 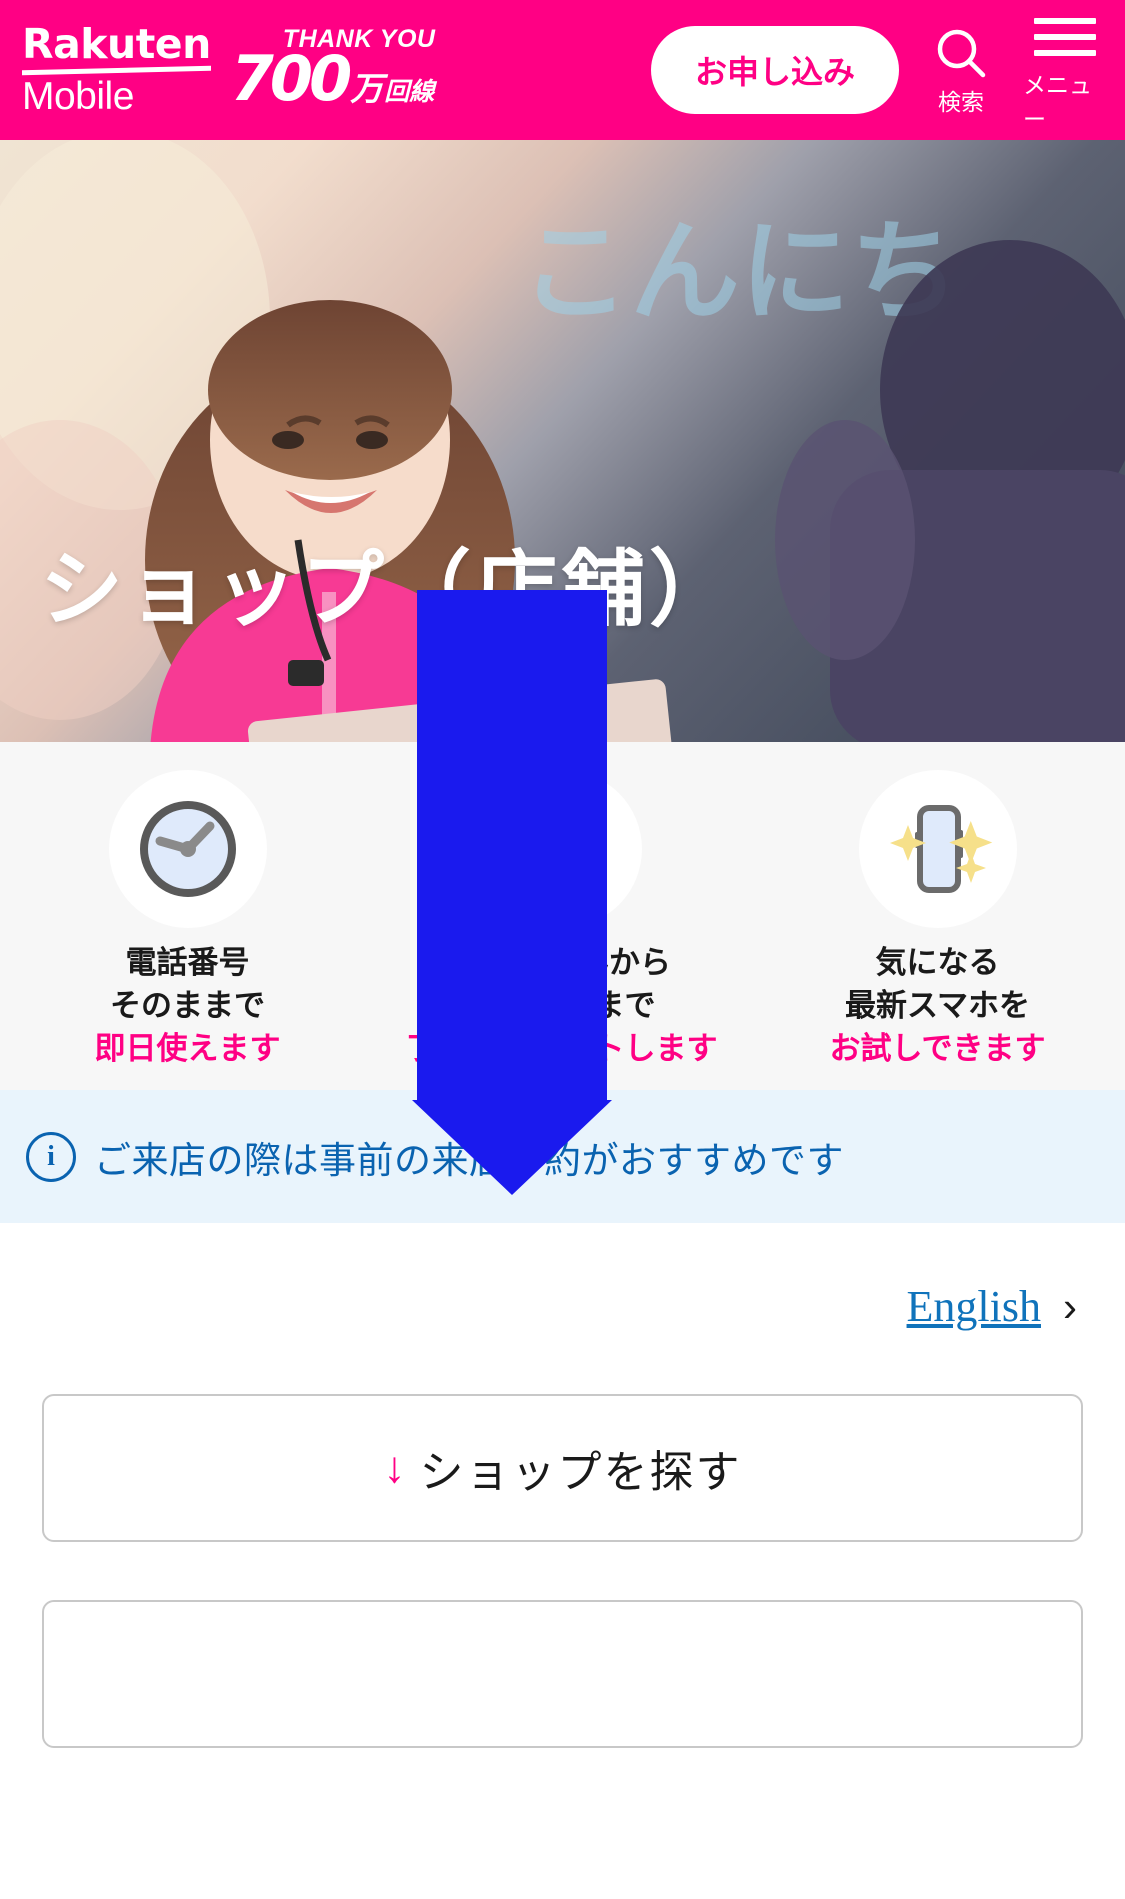 What do you see at coordinates (961, 102) in the screenshot?
I see `search-label: 検索` at bounding box center [961, 102].